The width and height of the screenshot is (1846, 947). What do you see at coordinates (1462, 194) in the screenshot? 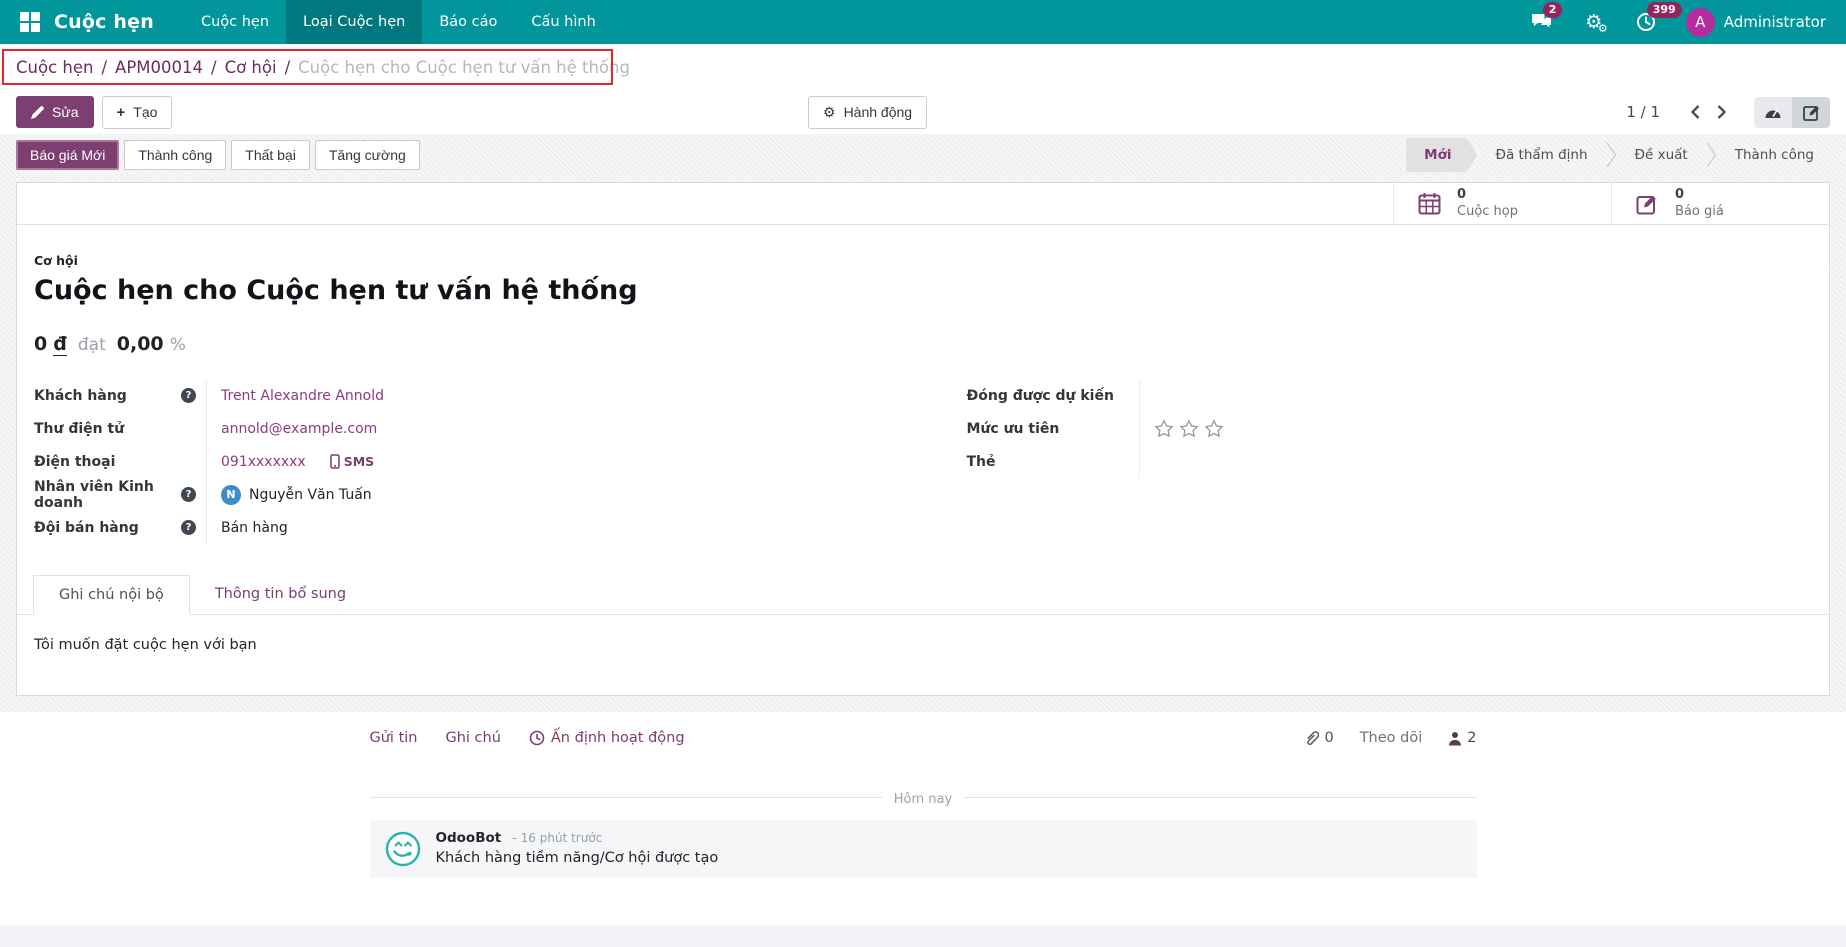
I see `meetings-count: 0` at bounding box center [1462, 194].